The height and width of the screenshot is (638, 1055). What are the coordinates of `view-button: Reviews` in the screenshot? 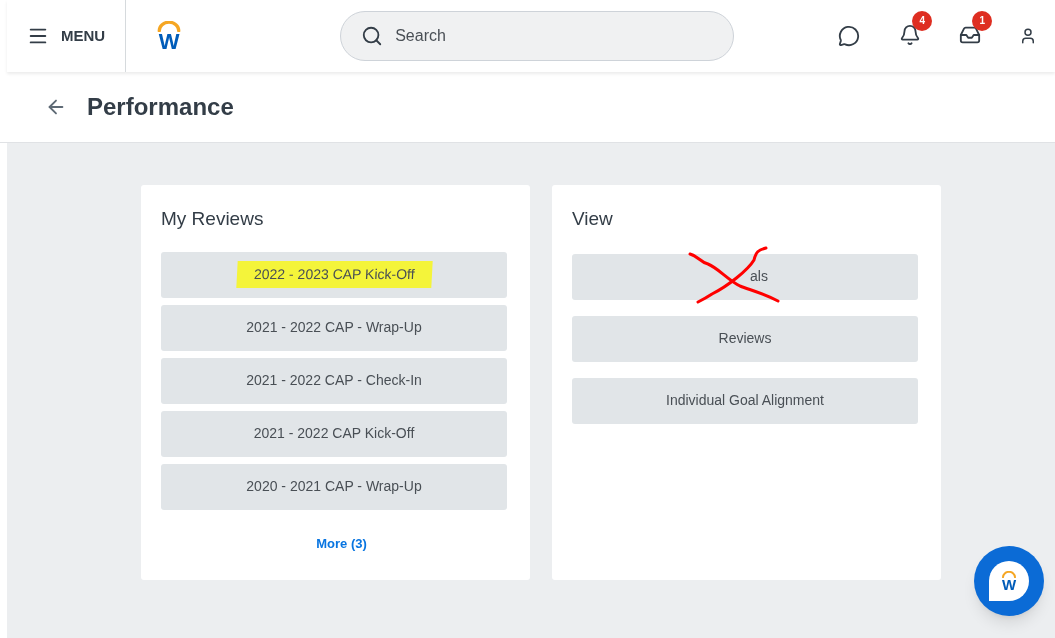 It's located at (745, 338).